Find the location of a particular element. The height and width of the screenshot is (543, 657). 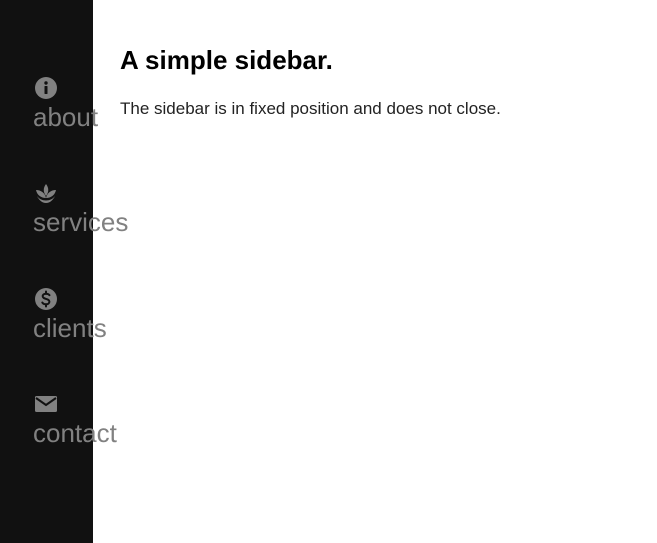

sidebar-item-about: about is located at coordinates (65, 103).